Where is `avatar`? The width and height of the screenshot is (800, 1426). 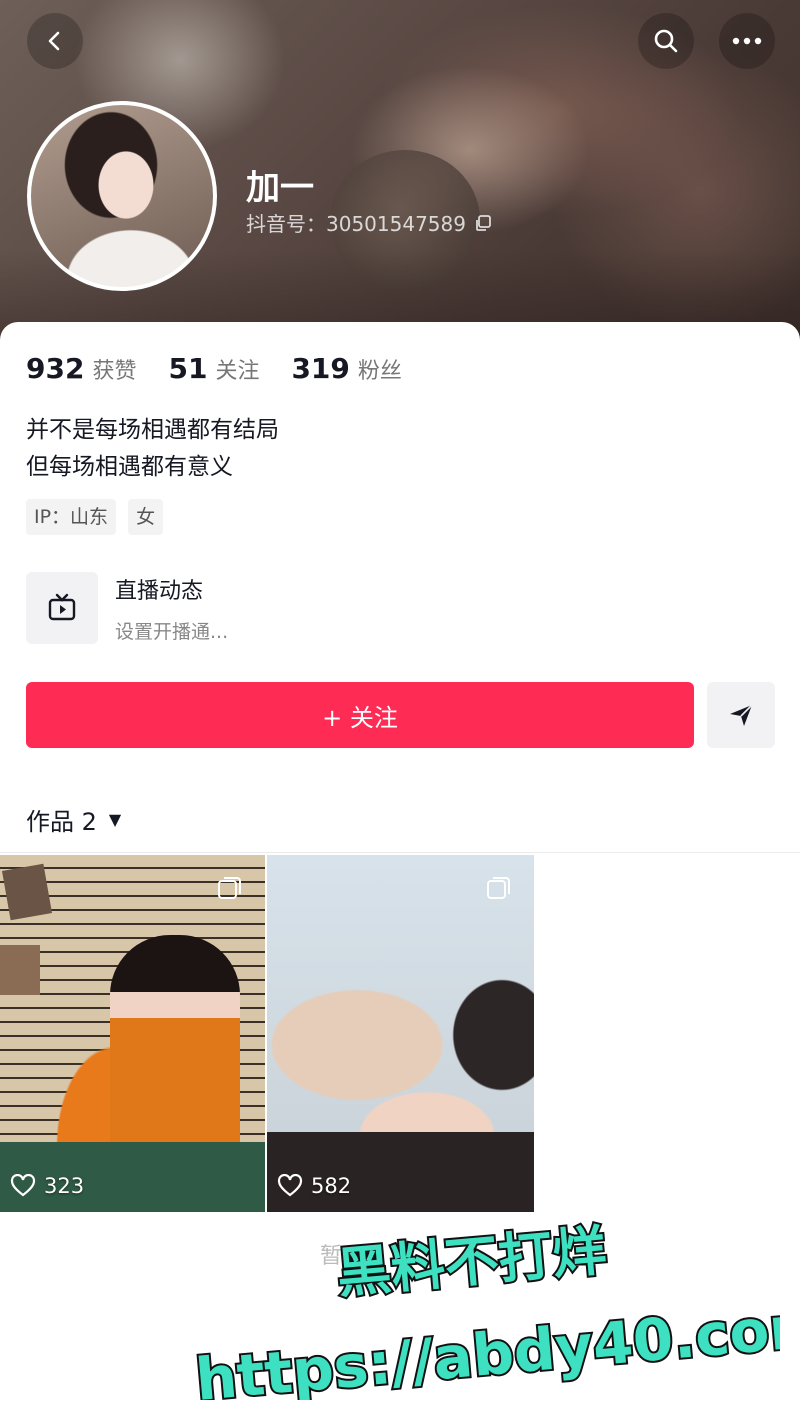 avatar is located at coordinates (122, 196).